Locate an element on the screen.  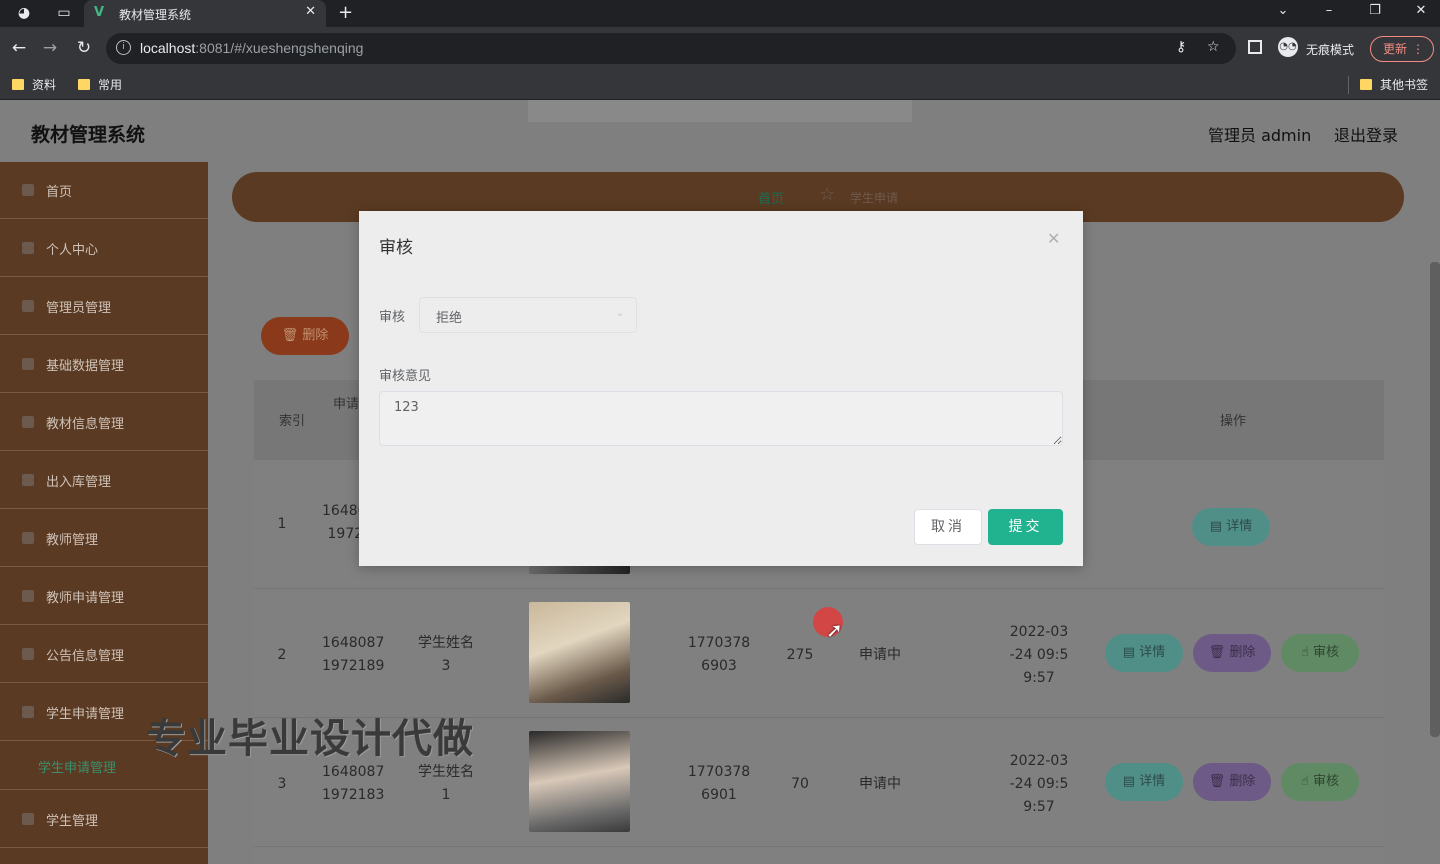
sidebar-item-label: 教师申请管理 is located at coordinates (85, 598).